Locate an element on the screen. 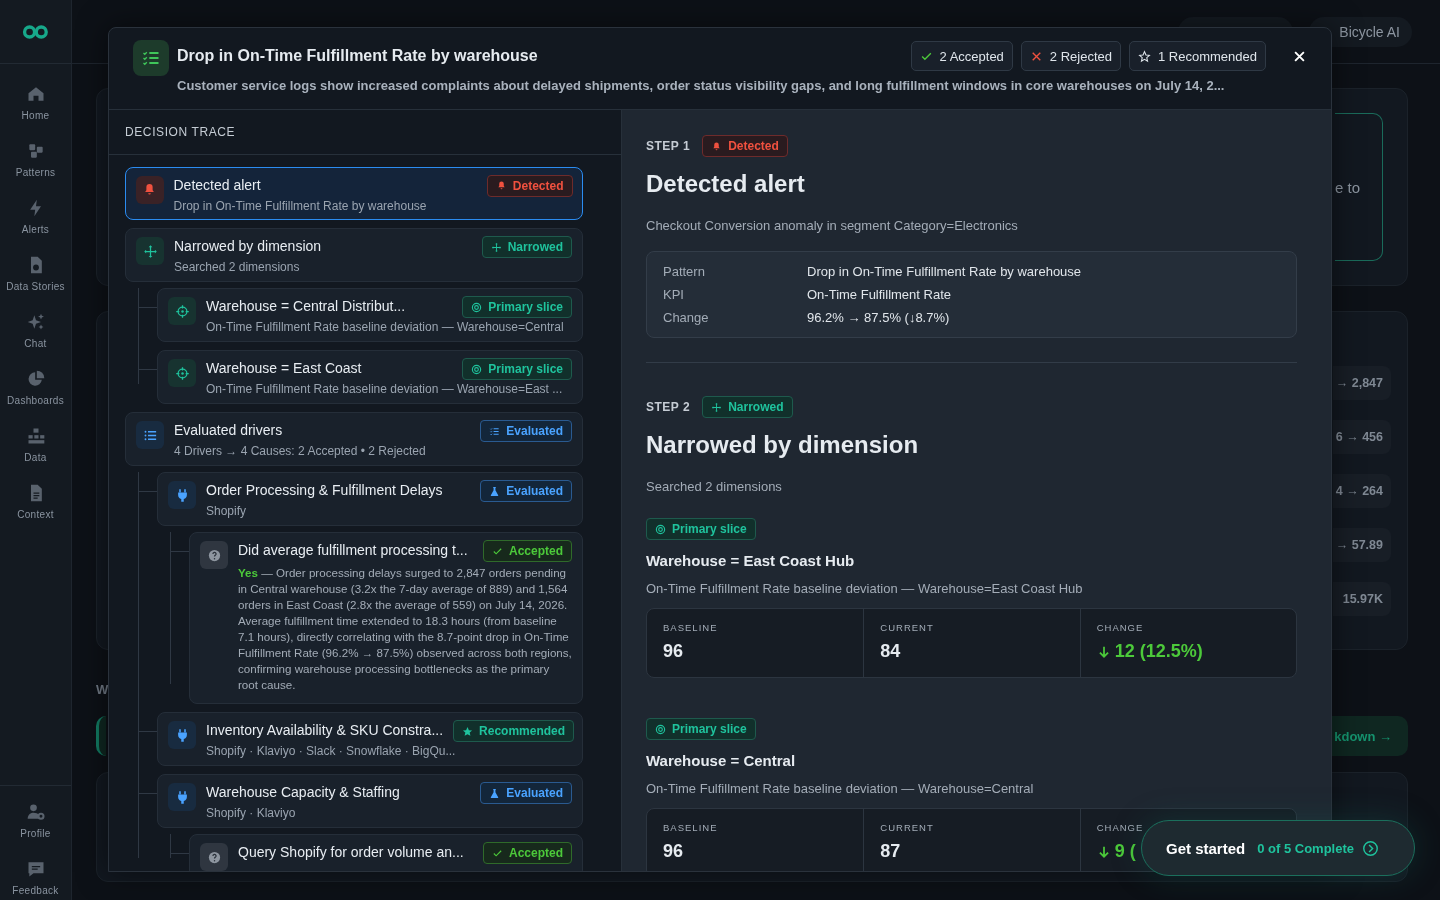  detail-value: 96.2% → 87.5% (↓8.7%) is located at coordinates (879, 317).